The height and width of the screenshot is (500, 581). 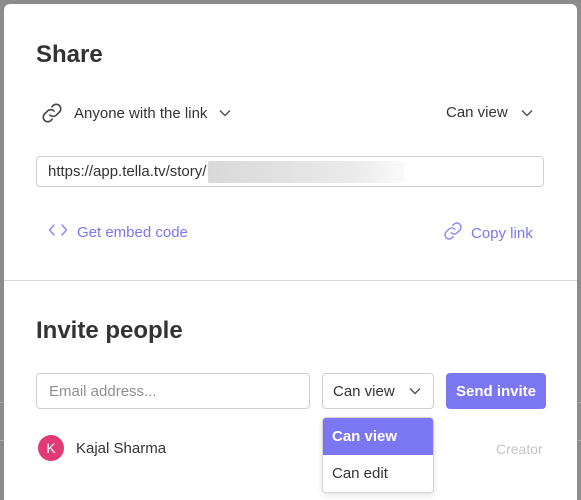 I want to click on get-embed-code-label: Get embed code, so click(x=132, y=232).